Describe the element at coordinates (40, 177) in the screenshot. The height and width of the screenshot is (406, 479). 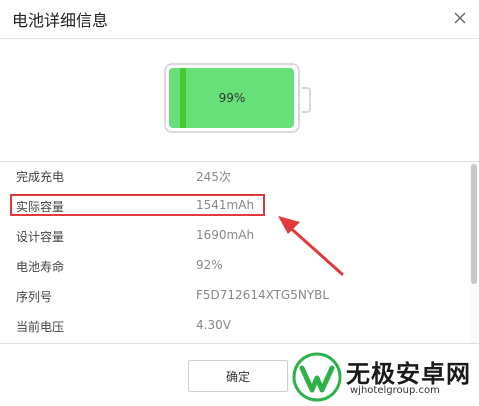
I see `info-label: 完成充电` at that location.